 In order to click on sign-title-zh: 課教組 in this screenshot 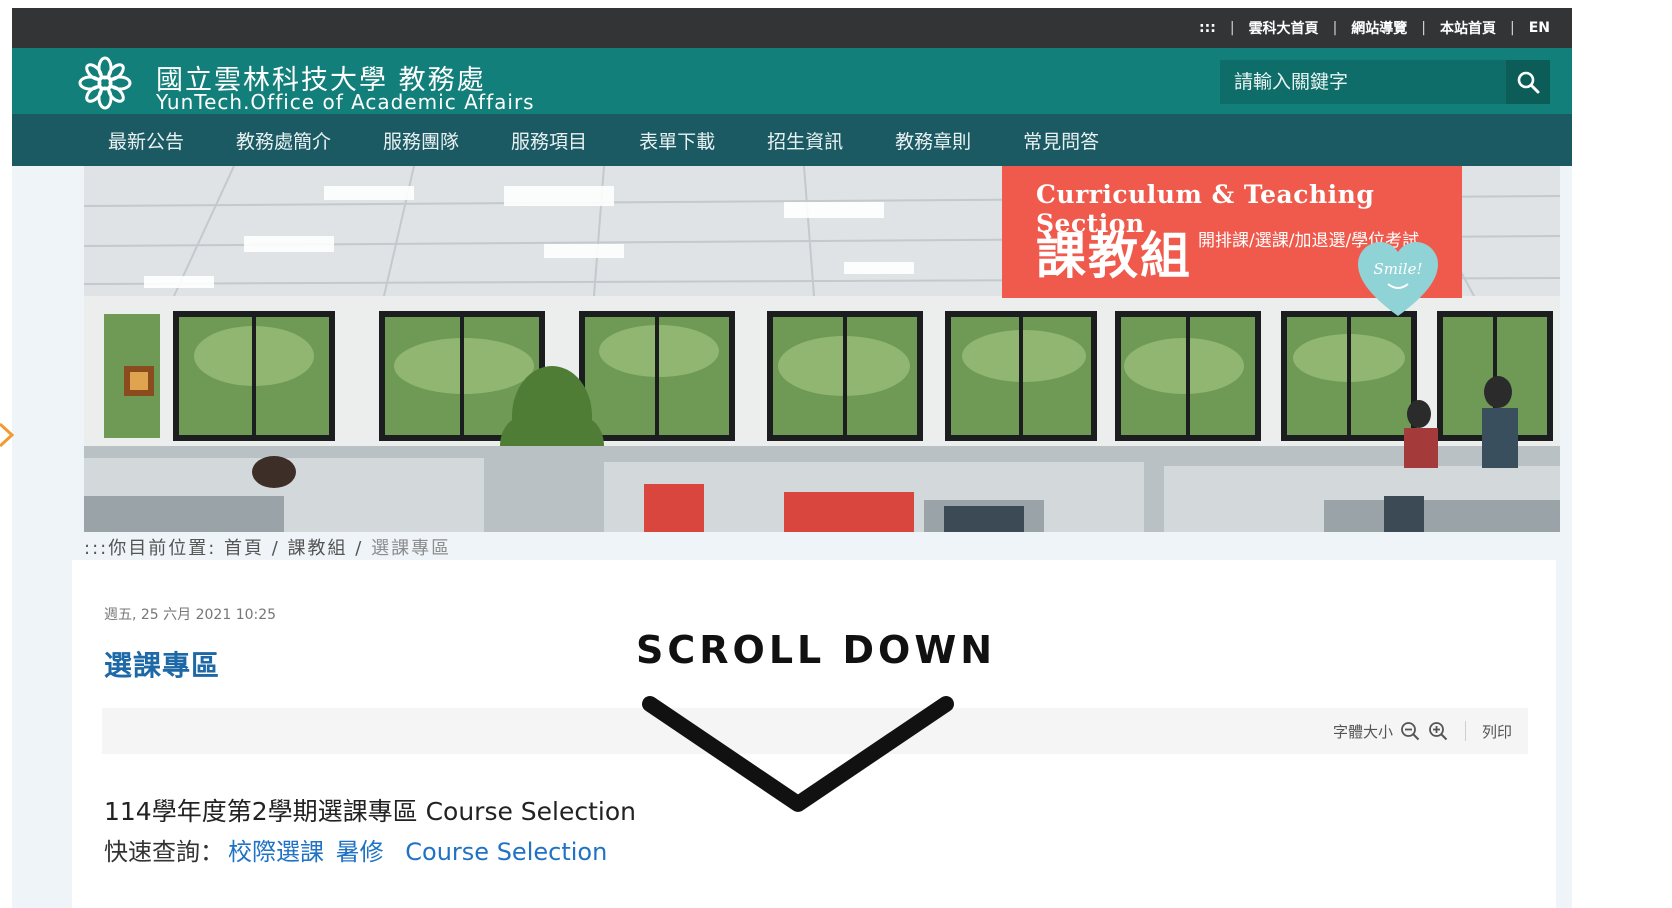, I will do `click(1114, 256)`.